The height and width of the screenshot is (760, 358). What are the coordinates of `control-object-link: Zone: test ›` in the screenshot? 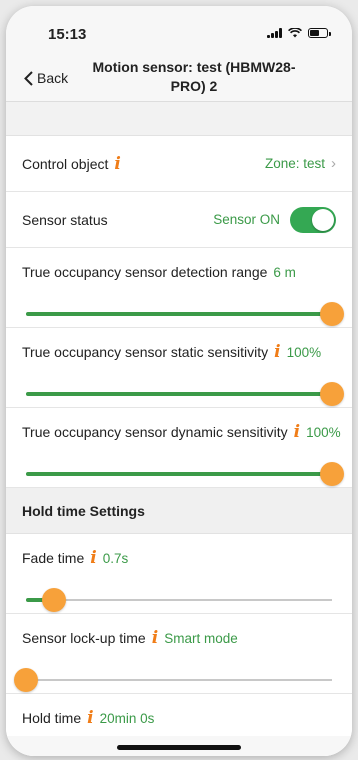 It's located at (300, 163).